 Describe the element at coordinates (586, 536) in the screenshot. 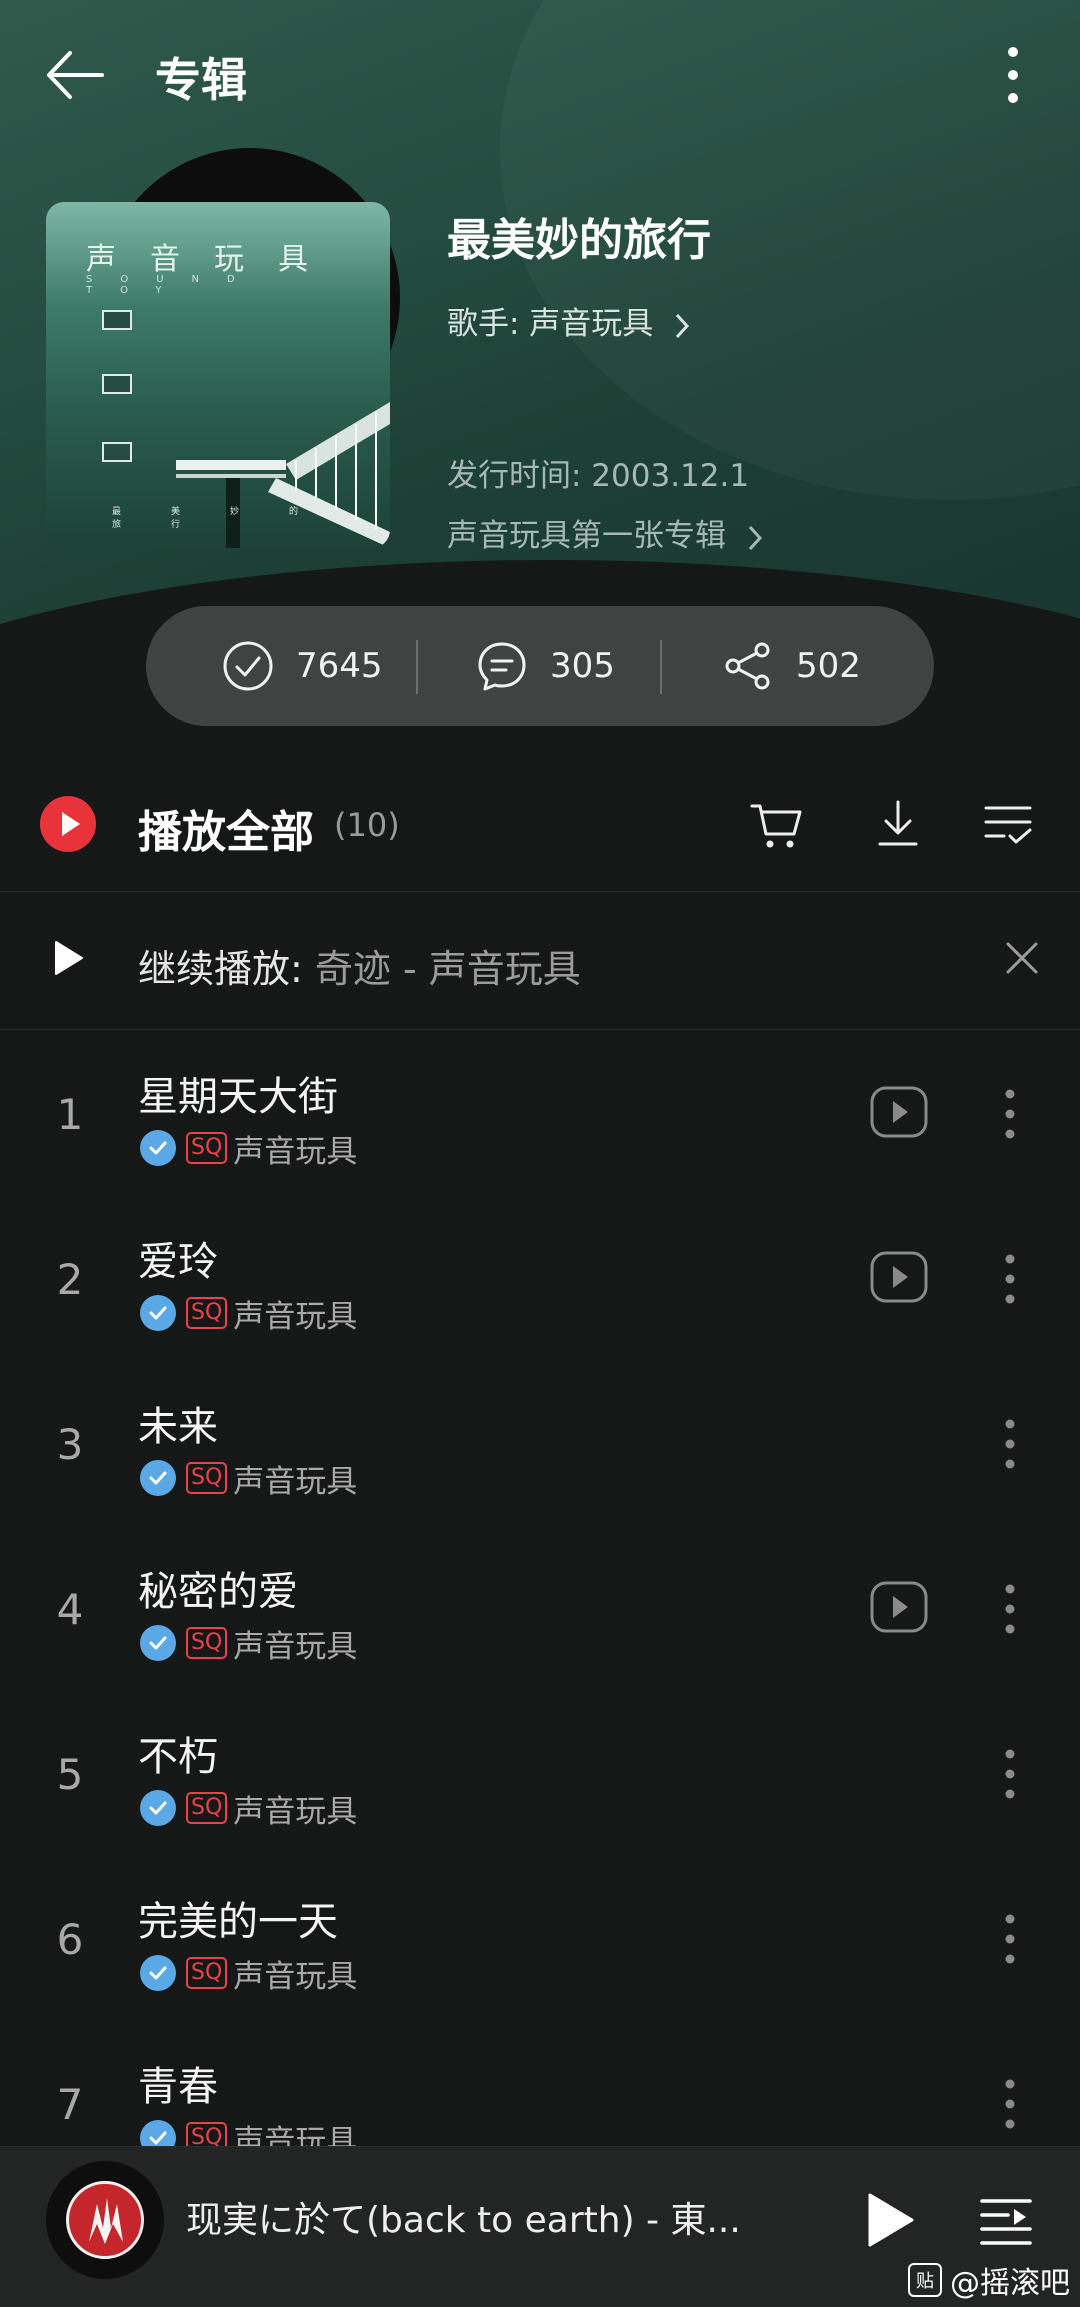

I see `album-description: 声音玩具第一张专辑` at that location.